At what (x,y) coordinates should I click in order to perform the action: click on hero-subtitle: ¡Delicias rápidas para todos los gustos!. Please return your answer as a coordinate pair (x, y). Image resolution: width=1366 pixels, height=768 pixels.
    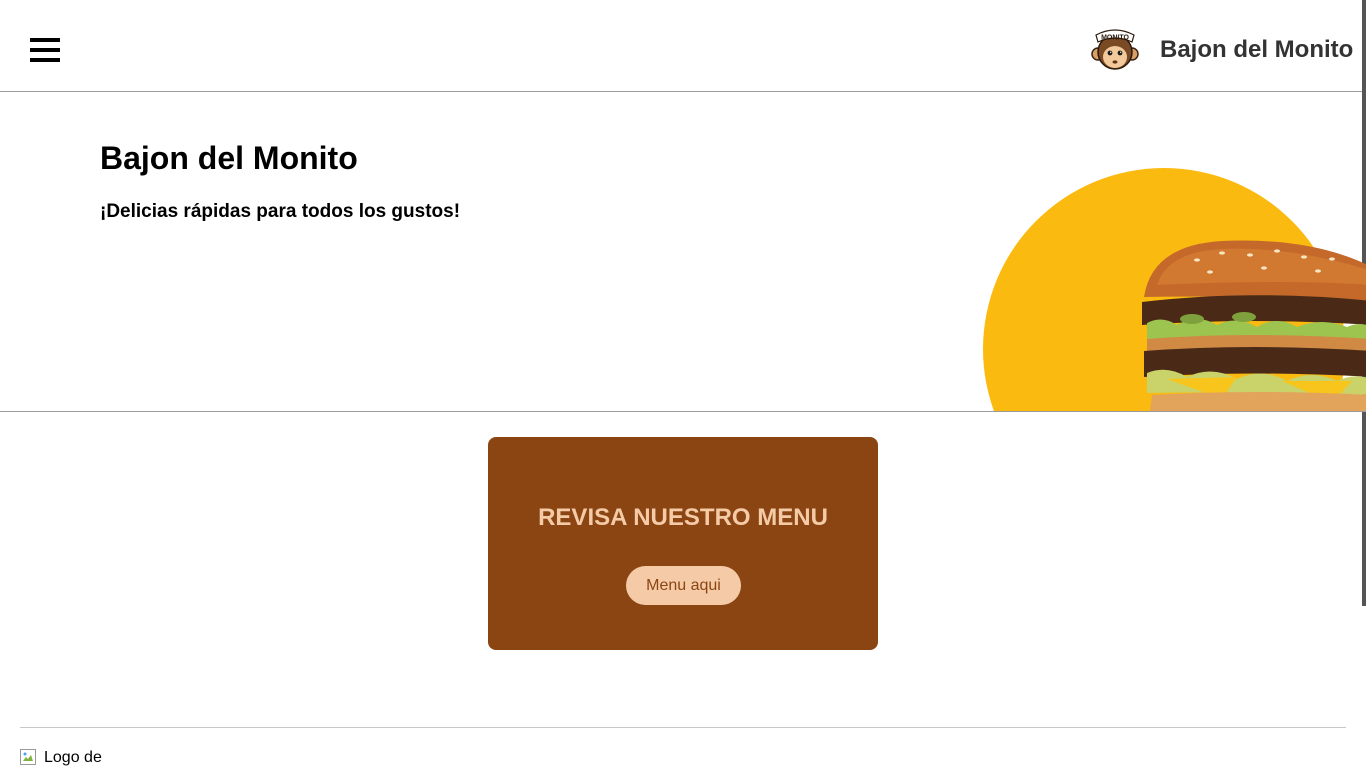
    Looking at the image, I should click on (280, 211).